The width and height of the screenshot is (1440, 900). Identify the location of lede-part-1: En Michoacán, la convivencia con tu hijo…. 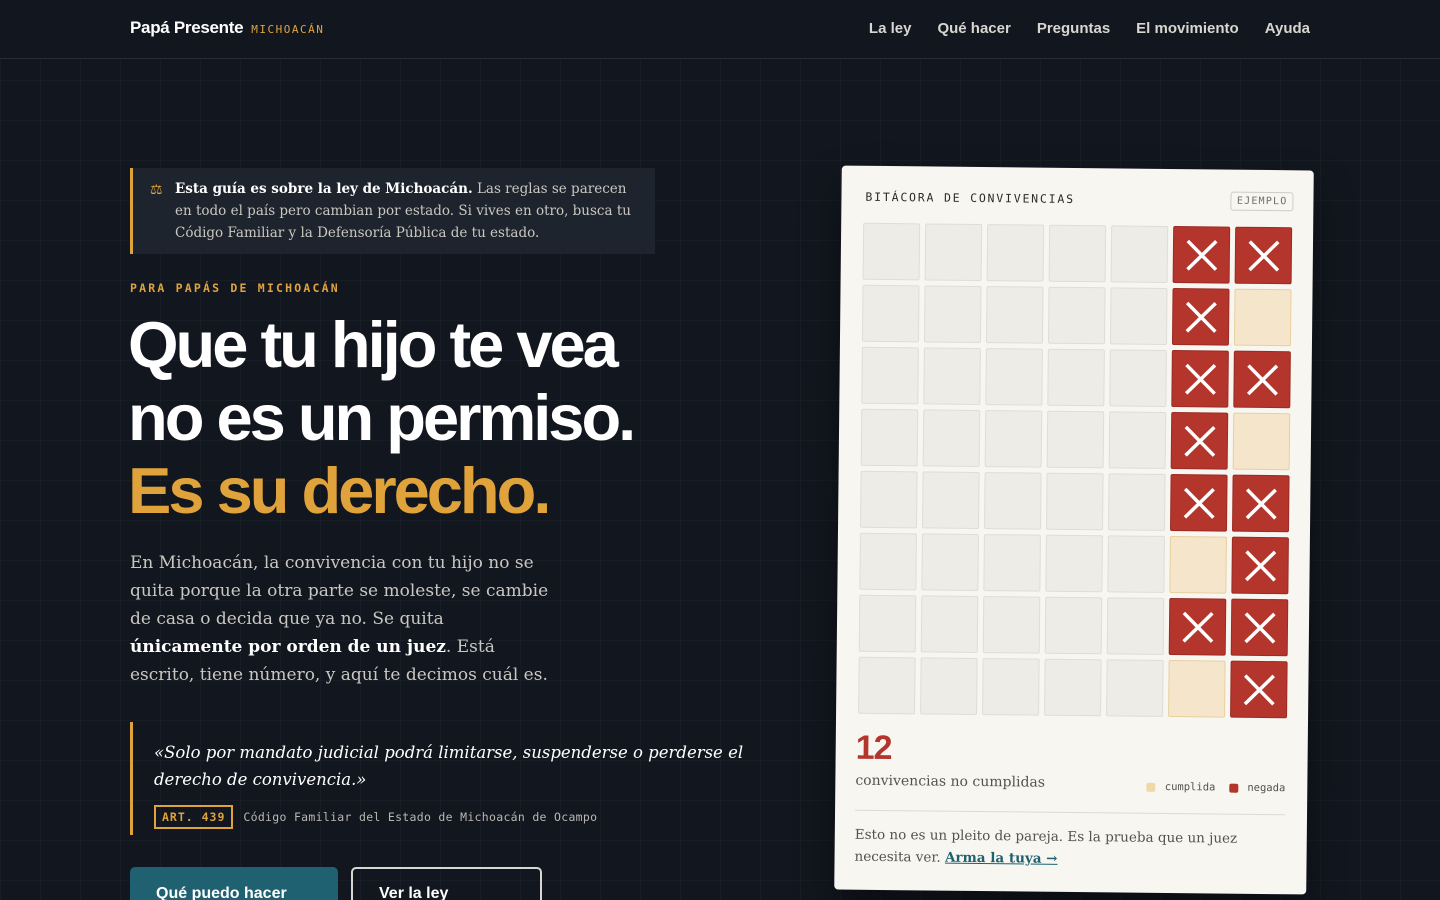
(339, 591).